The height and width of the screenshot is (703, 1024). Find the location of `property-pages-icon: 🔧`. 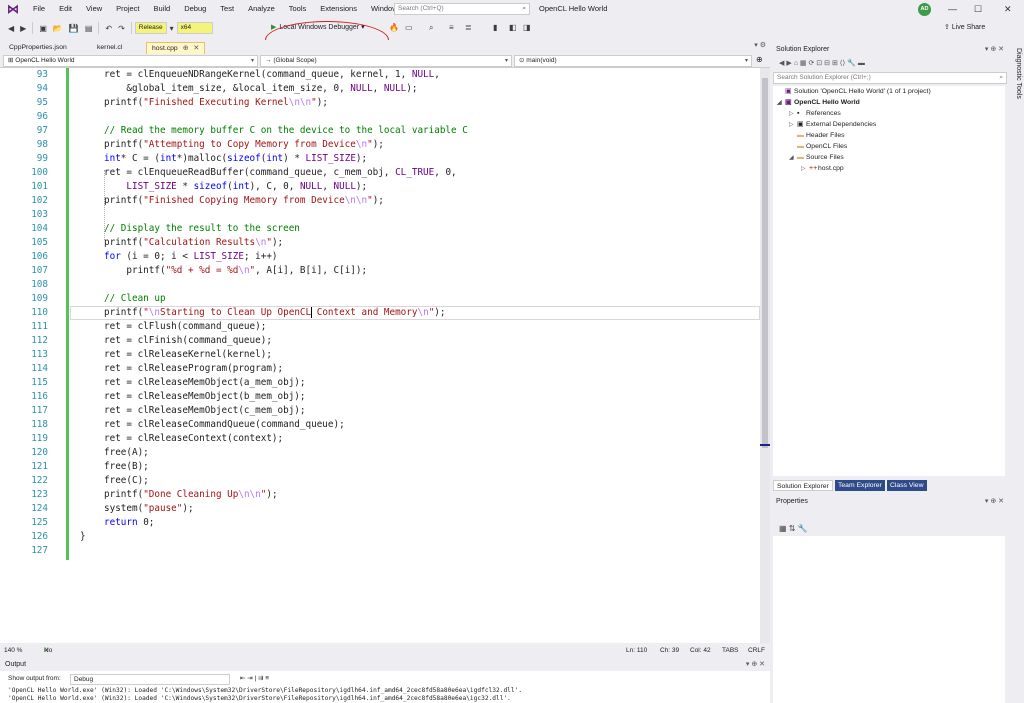

property-pages-icon: 🔧 is located at coordinates (803, 528).